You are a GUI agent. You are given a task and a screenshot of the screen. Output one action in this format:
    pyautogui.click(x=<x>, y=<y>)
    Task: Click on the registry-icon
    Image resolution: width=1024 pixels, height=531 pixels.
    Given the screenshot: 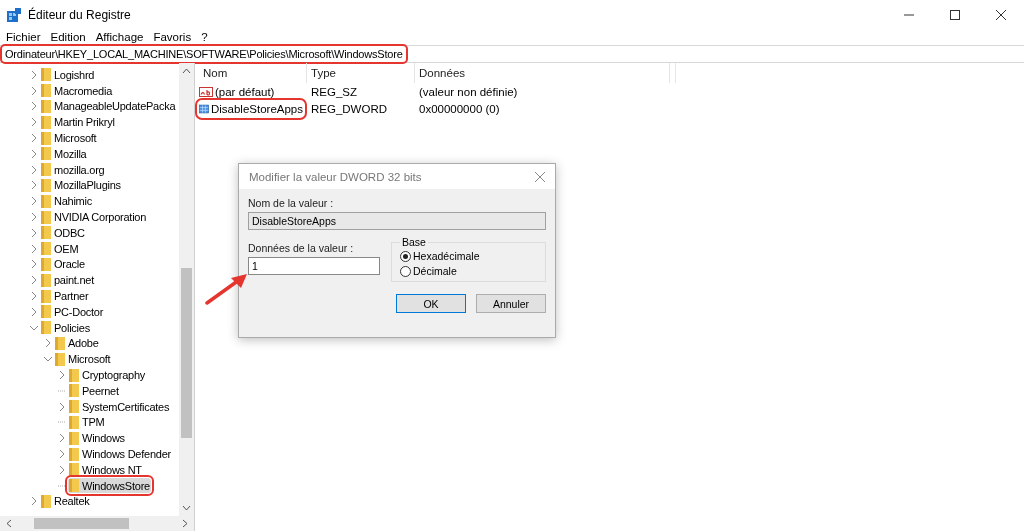 What is the action you would take?
    pyautogui.click(x=14, y=15)
    